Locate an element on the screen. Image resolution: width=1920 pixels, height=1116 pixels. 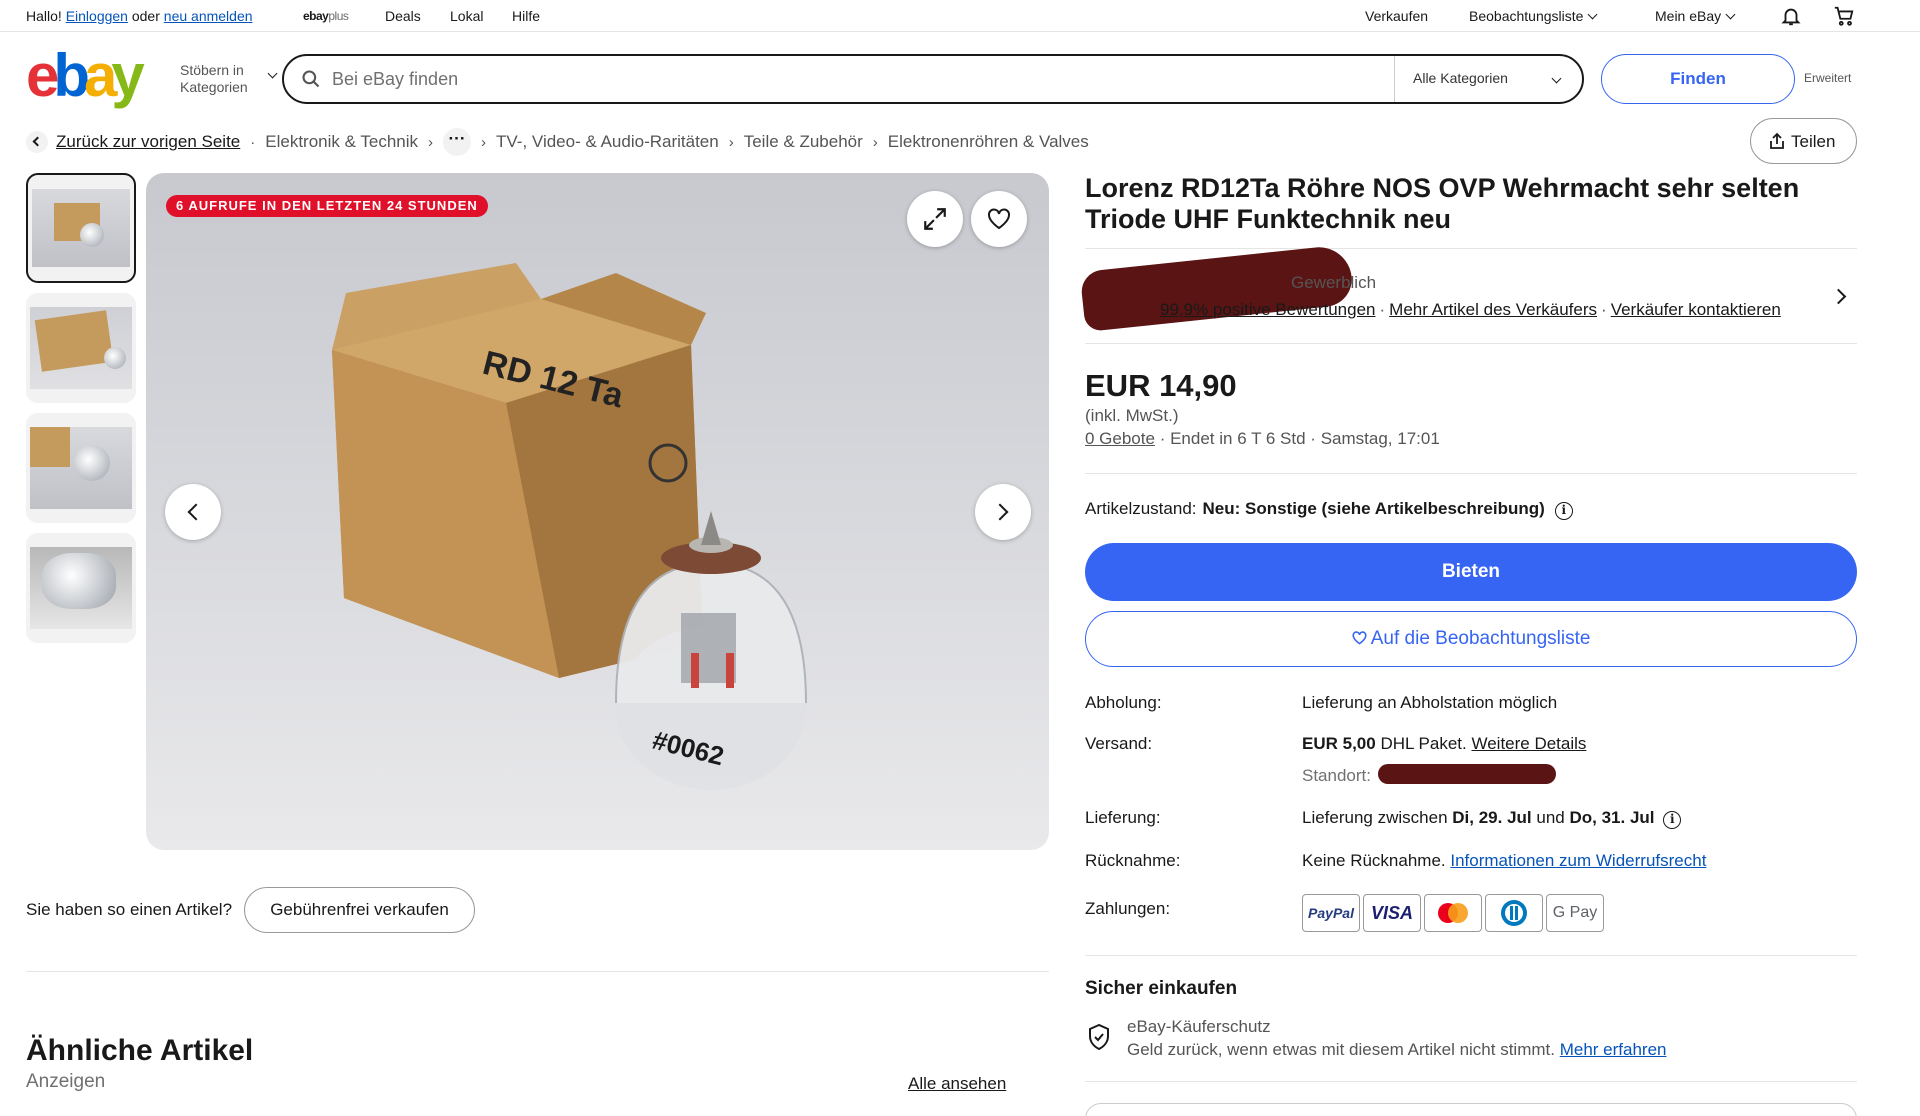
google-pay-label: G Pay is located at coordinates (1575, 912).